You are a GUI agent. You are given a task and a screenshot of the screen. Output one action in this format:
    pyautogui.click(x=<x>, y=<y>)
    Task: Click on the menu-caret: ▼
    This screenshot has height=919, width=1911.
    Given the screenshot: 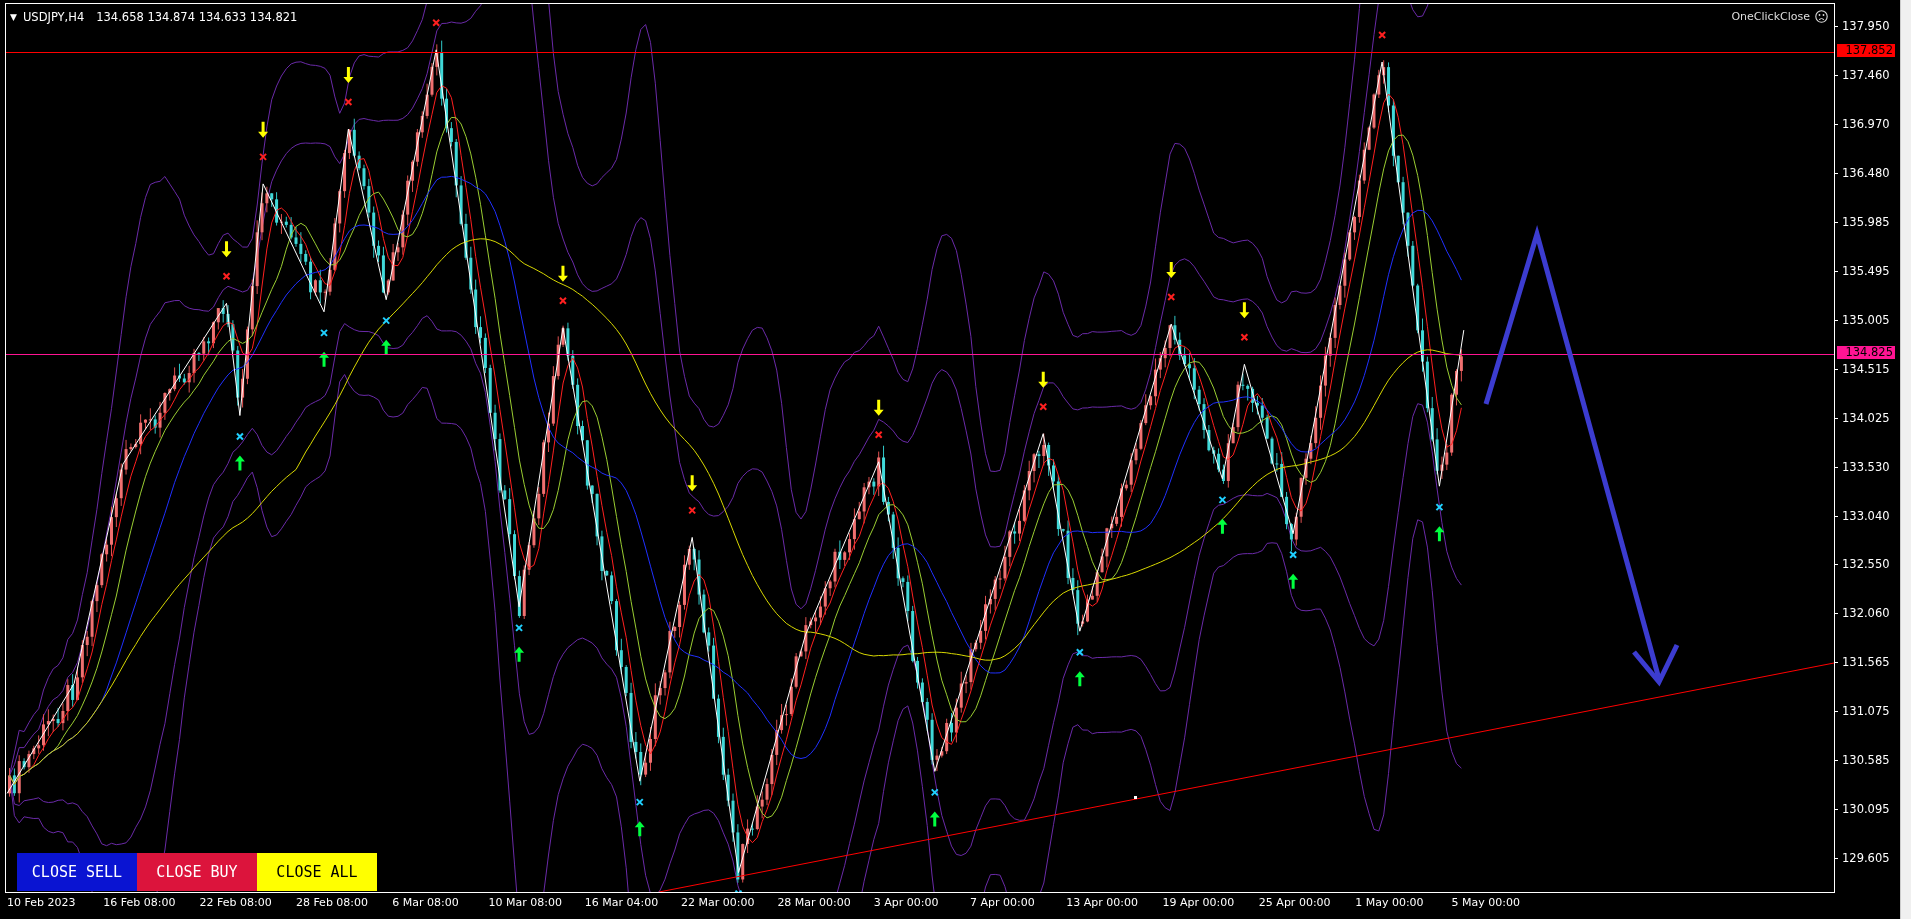 What is the action you would take?
    pyautogui.click(x=13, y=17)
    